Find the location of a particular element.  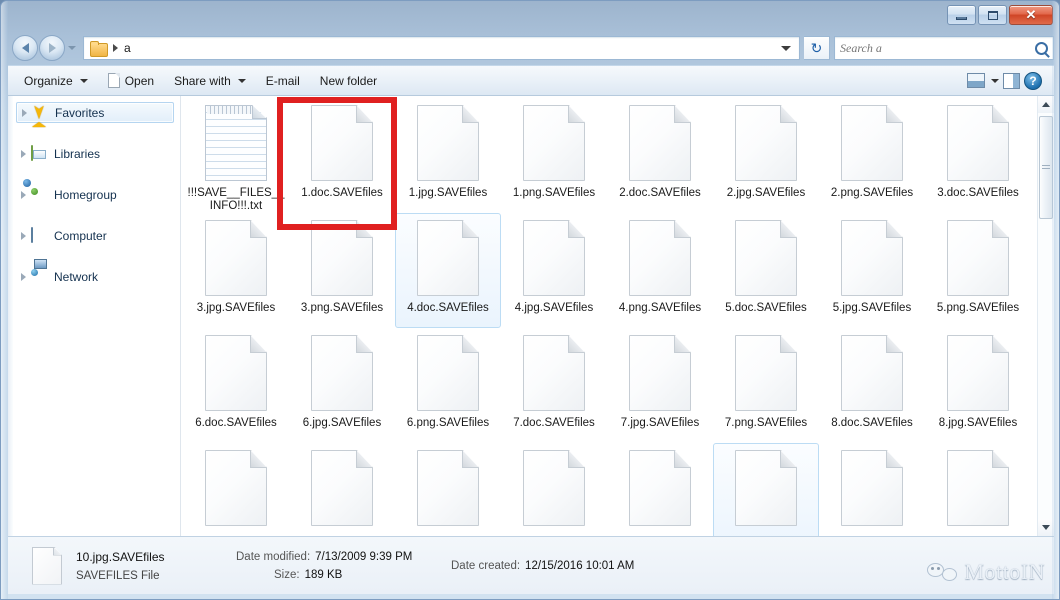

share-with-button: Share with is located at coordinates (210, 81).